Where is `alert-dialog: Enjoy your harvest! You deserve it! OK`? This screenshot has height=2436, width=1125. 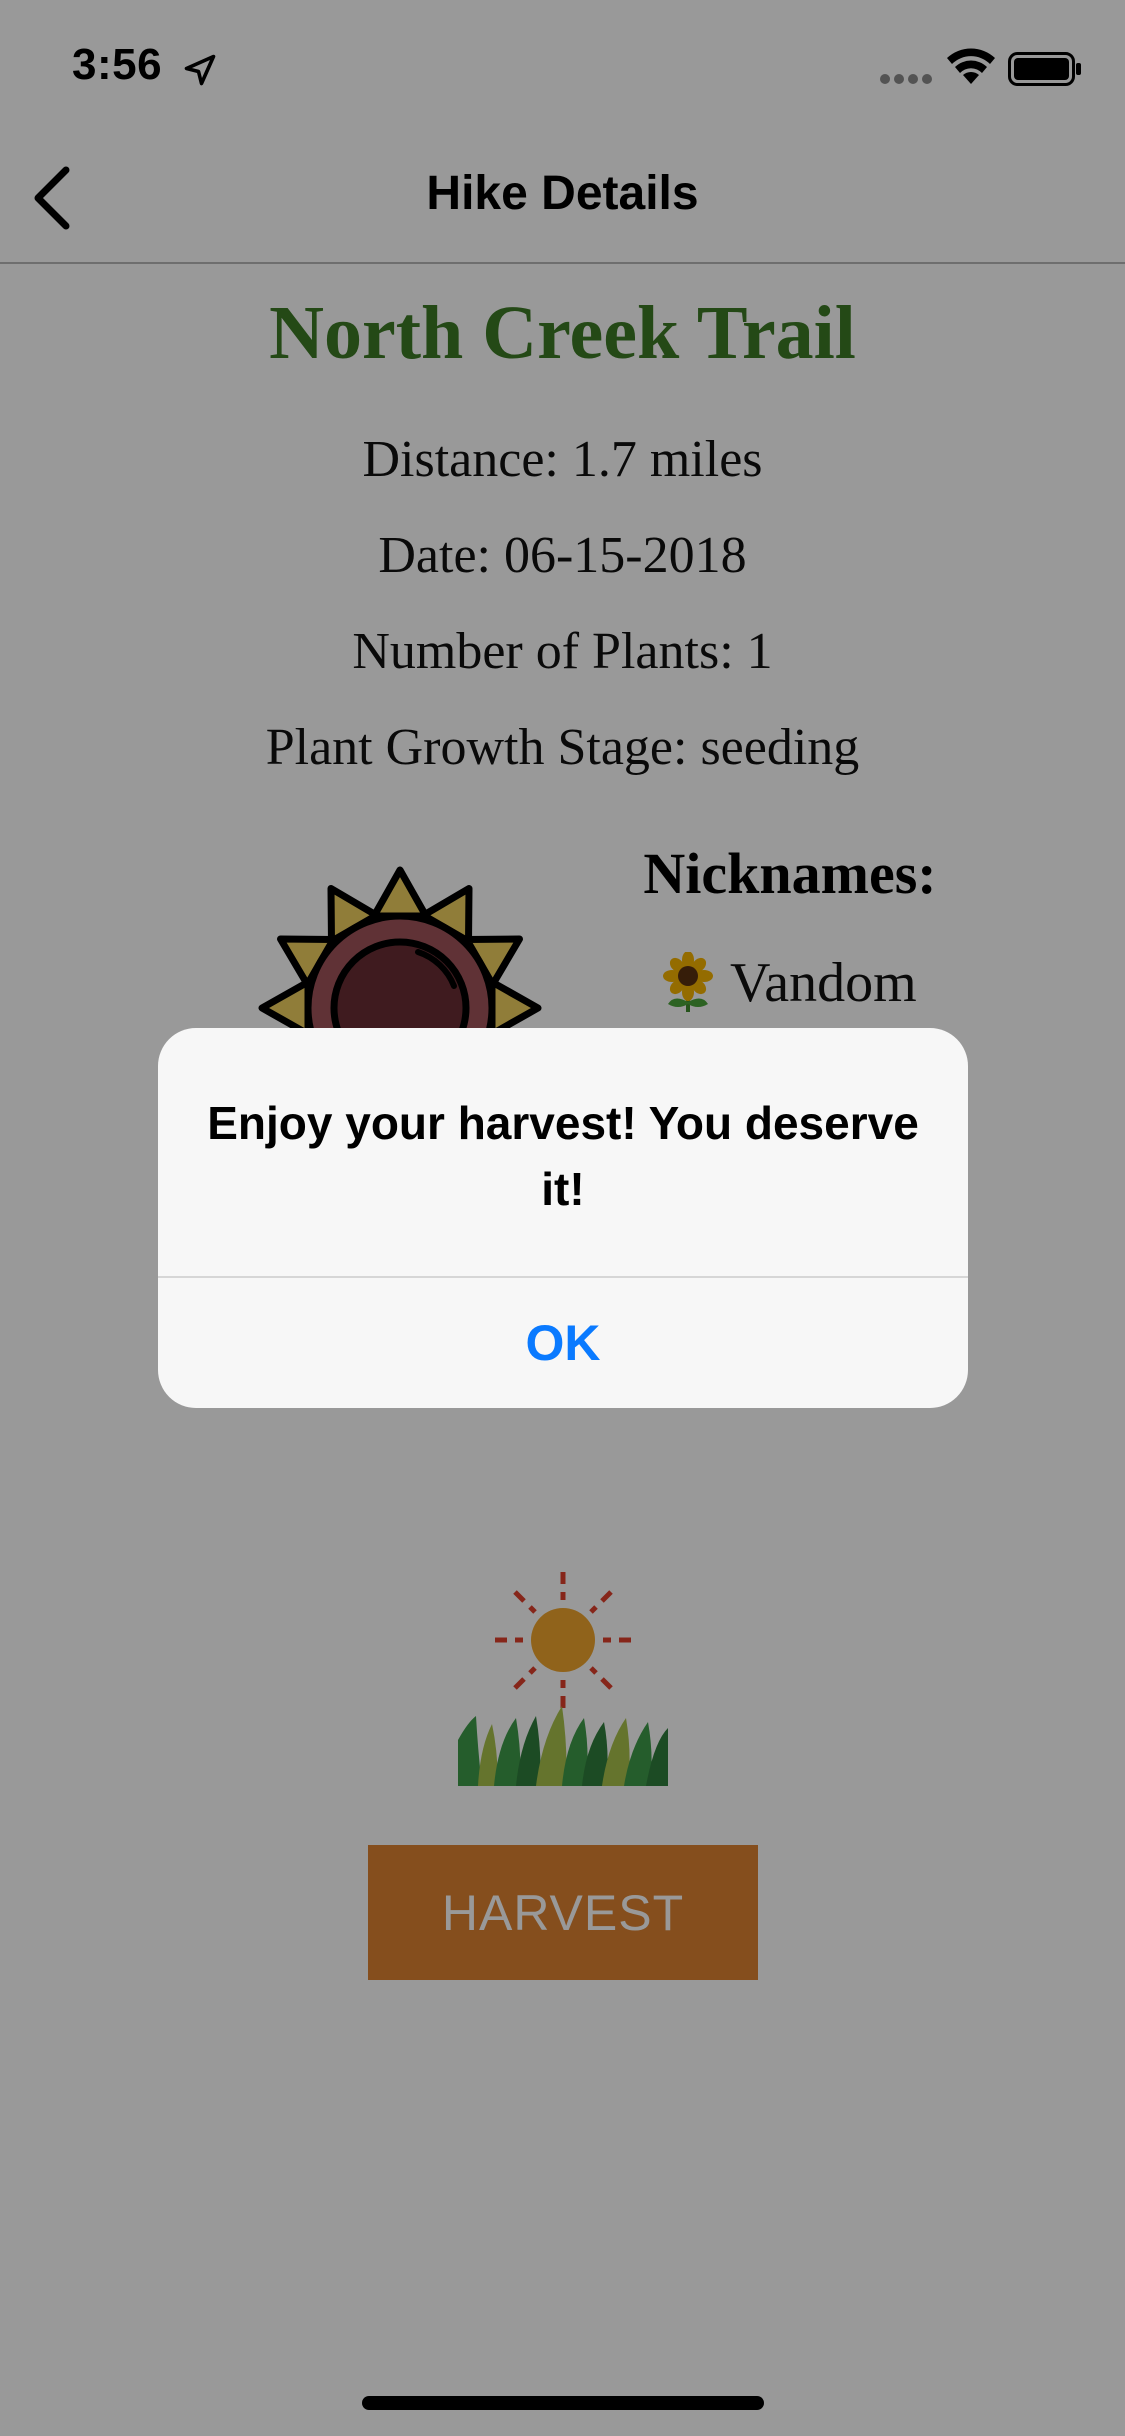
alert-dialog: Enjoy your harvest! You deserve it! OK is located at coordinates (563, 1218).